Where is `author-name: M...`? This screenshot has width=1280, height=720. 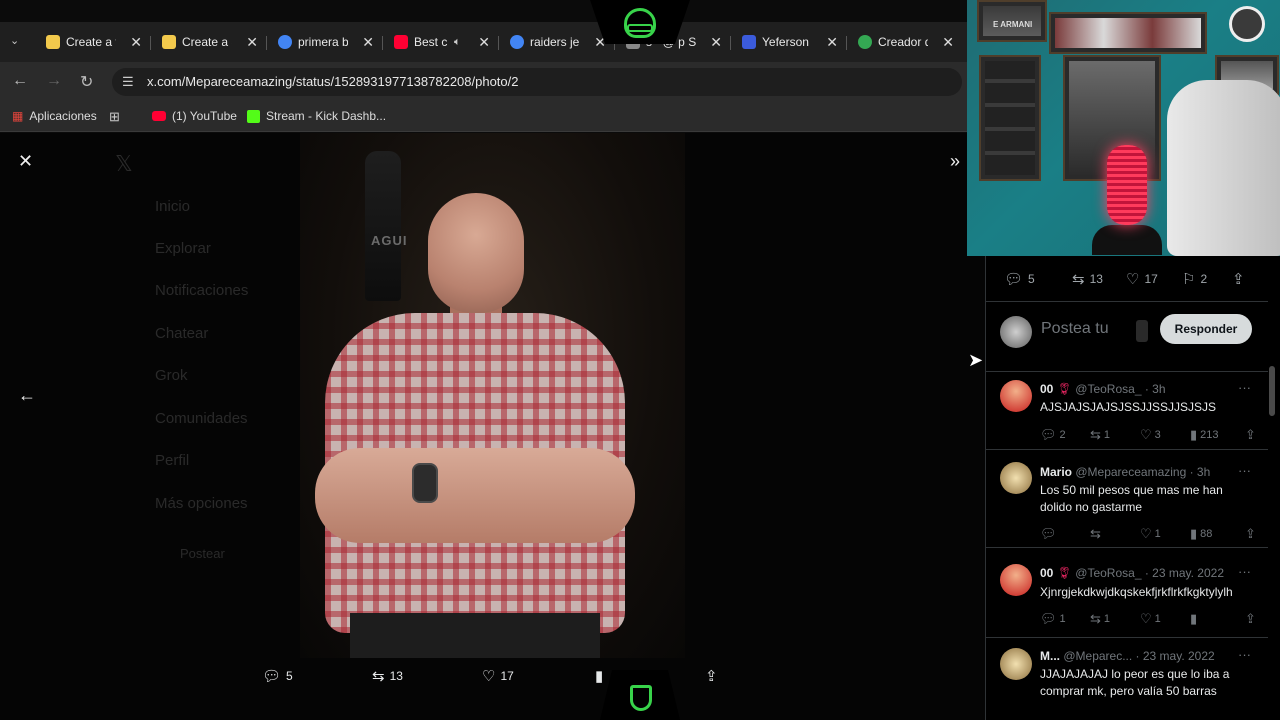
author-name: M... is located at coordinates (1050, 656).